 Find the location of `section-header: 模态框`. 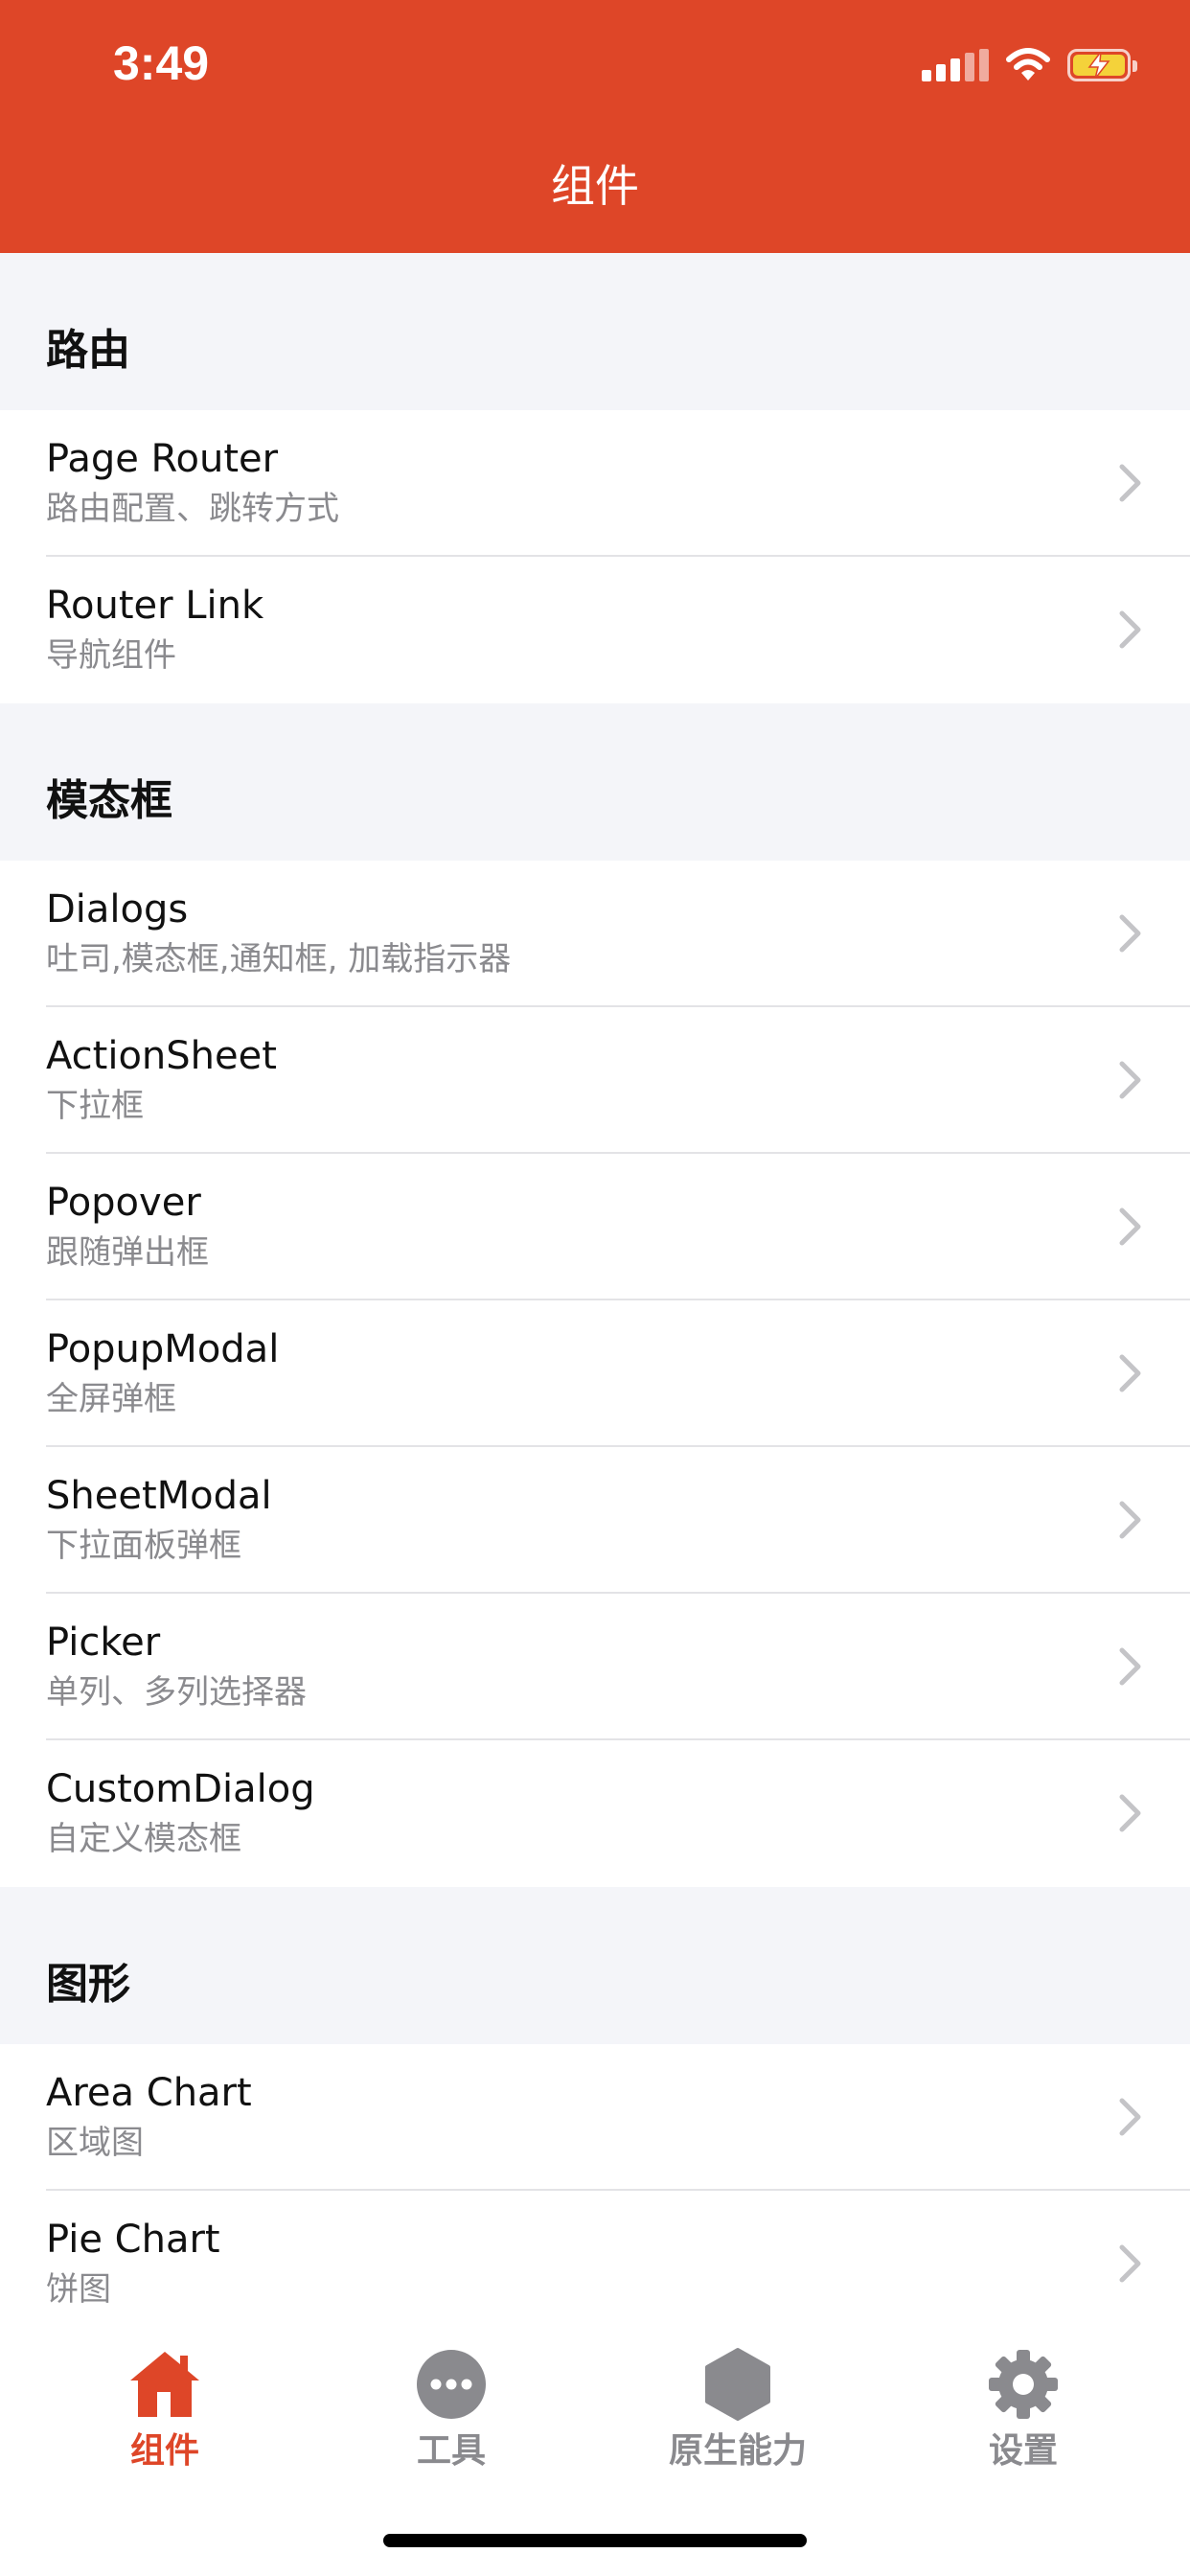

section-header: 模态框 is located at coordinates (595, 782).